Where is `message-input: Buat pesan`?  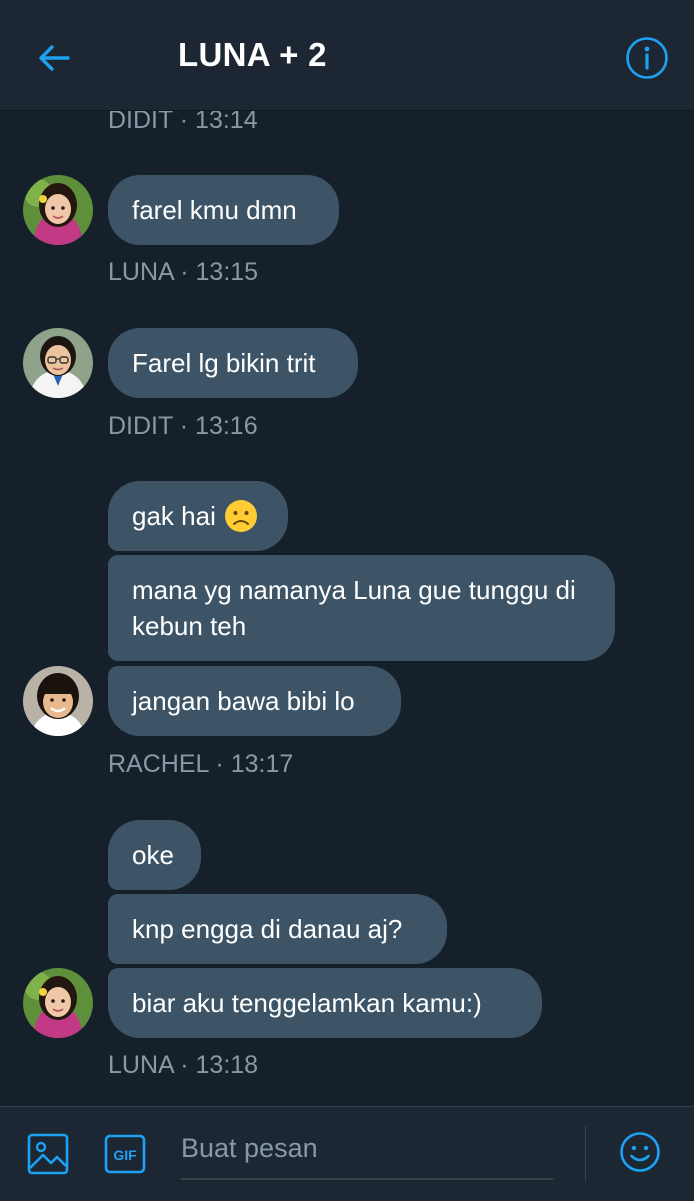 message-input: Buat pesan is located at coordinates (367, 1154).